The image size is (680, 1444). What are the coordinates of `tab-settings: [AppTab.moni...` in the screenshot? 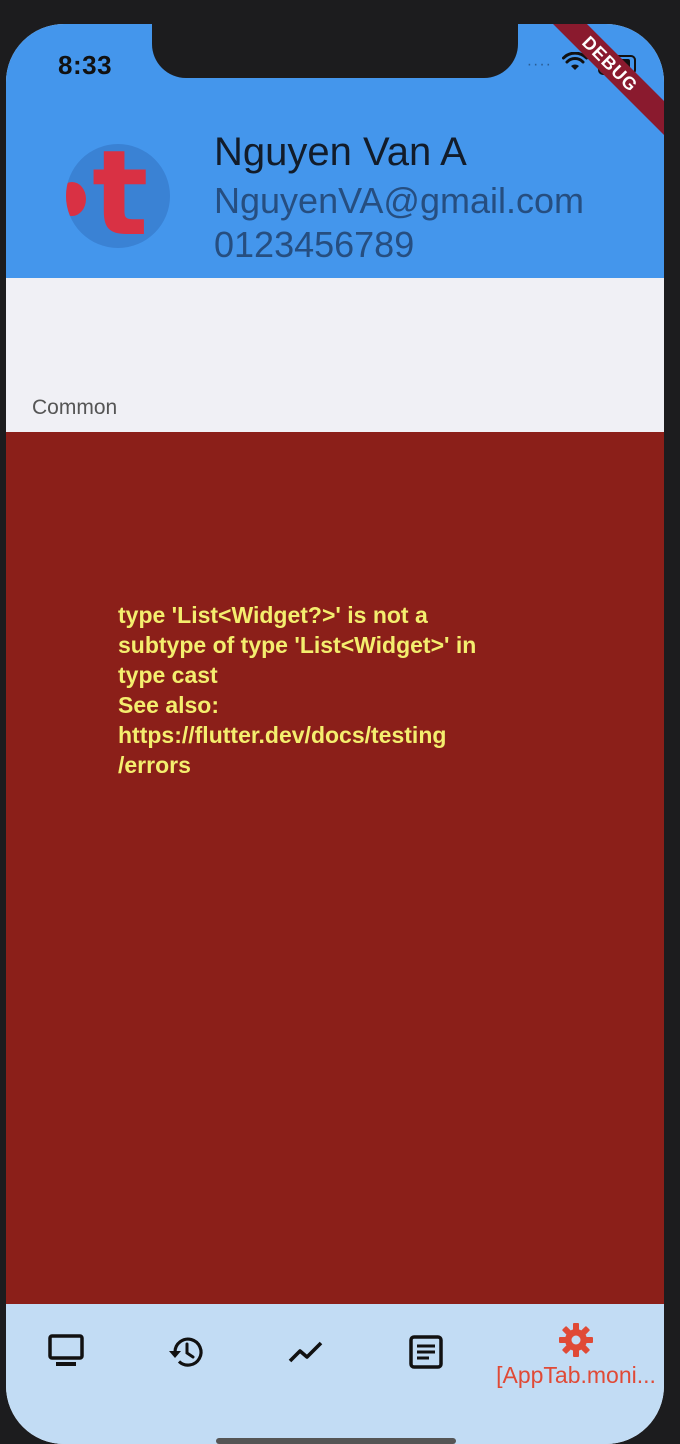 It's located at (576, 1359).